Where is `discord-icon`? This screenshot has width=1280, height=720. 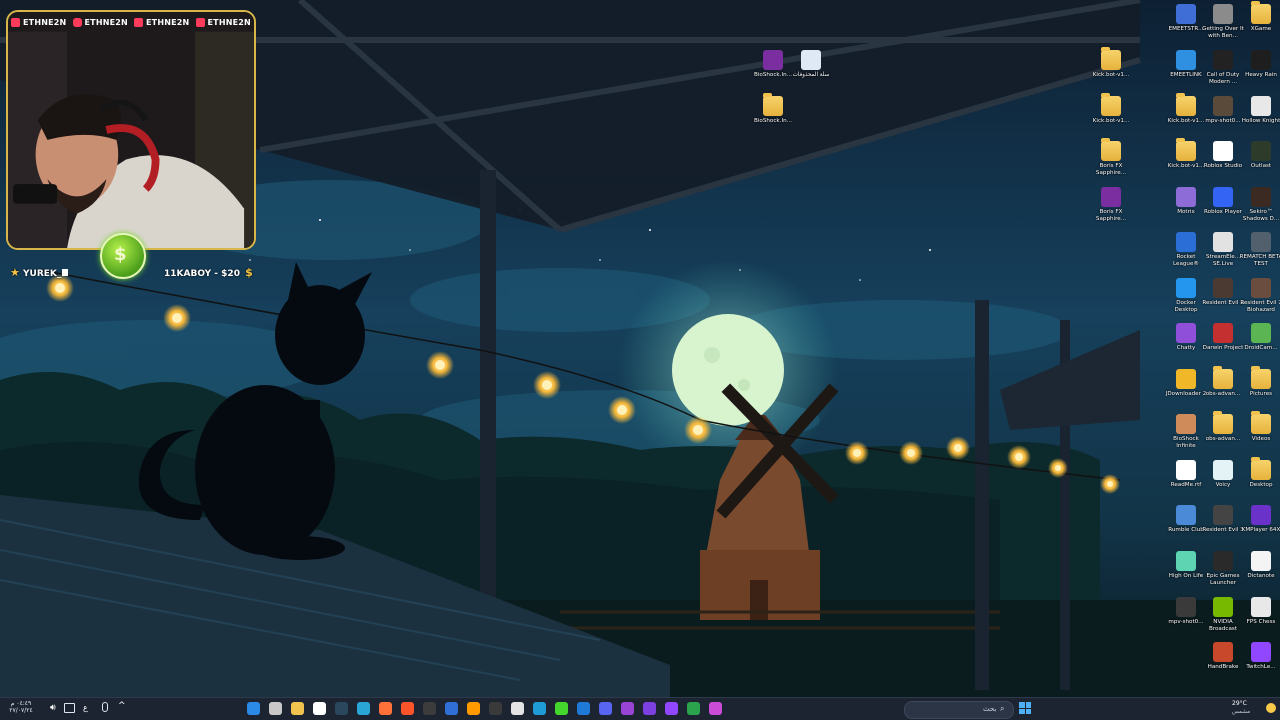 discord-icon is located at coordinates (605, 708).